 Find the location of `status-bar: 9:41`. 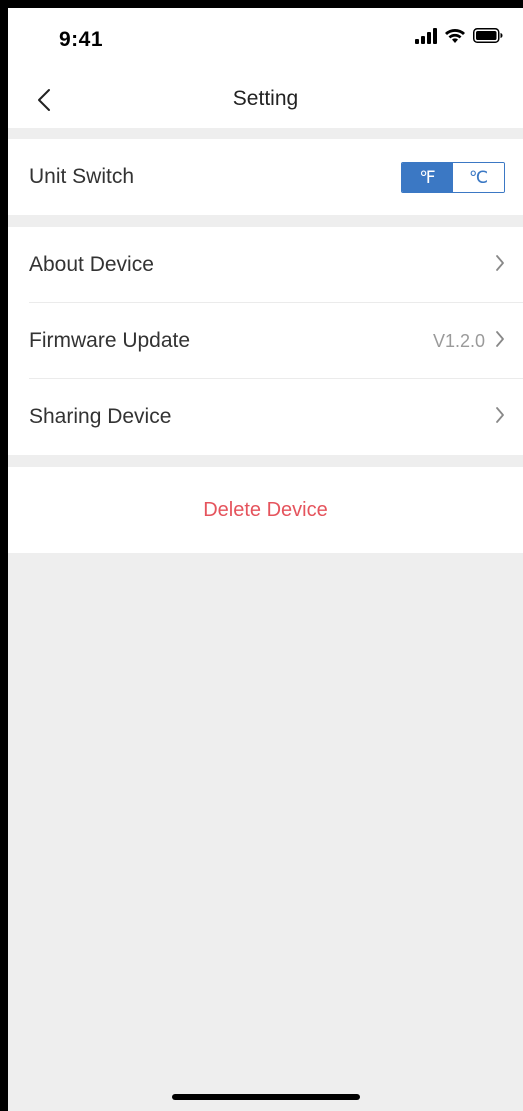

status-bar: 9:41 is located at coordinates (265, 42).